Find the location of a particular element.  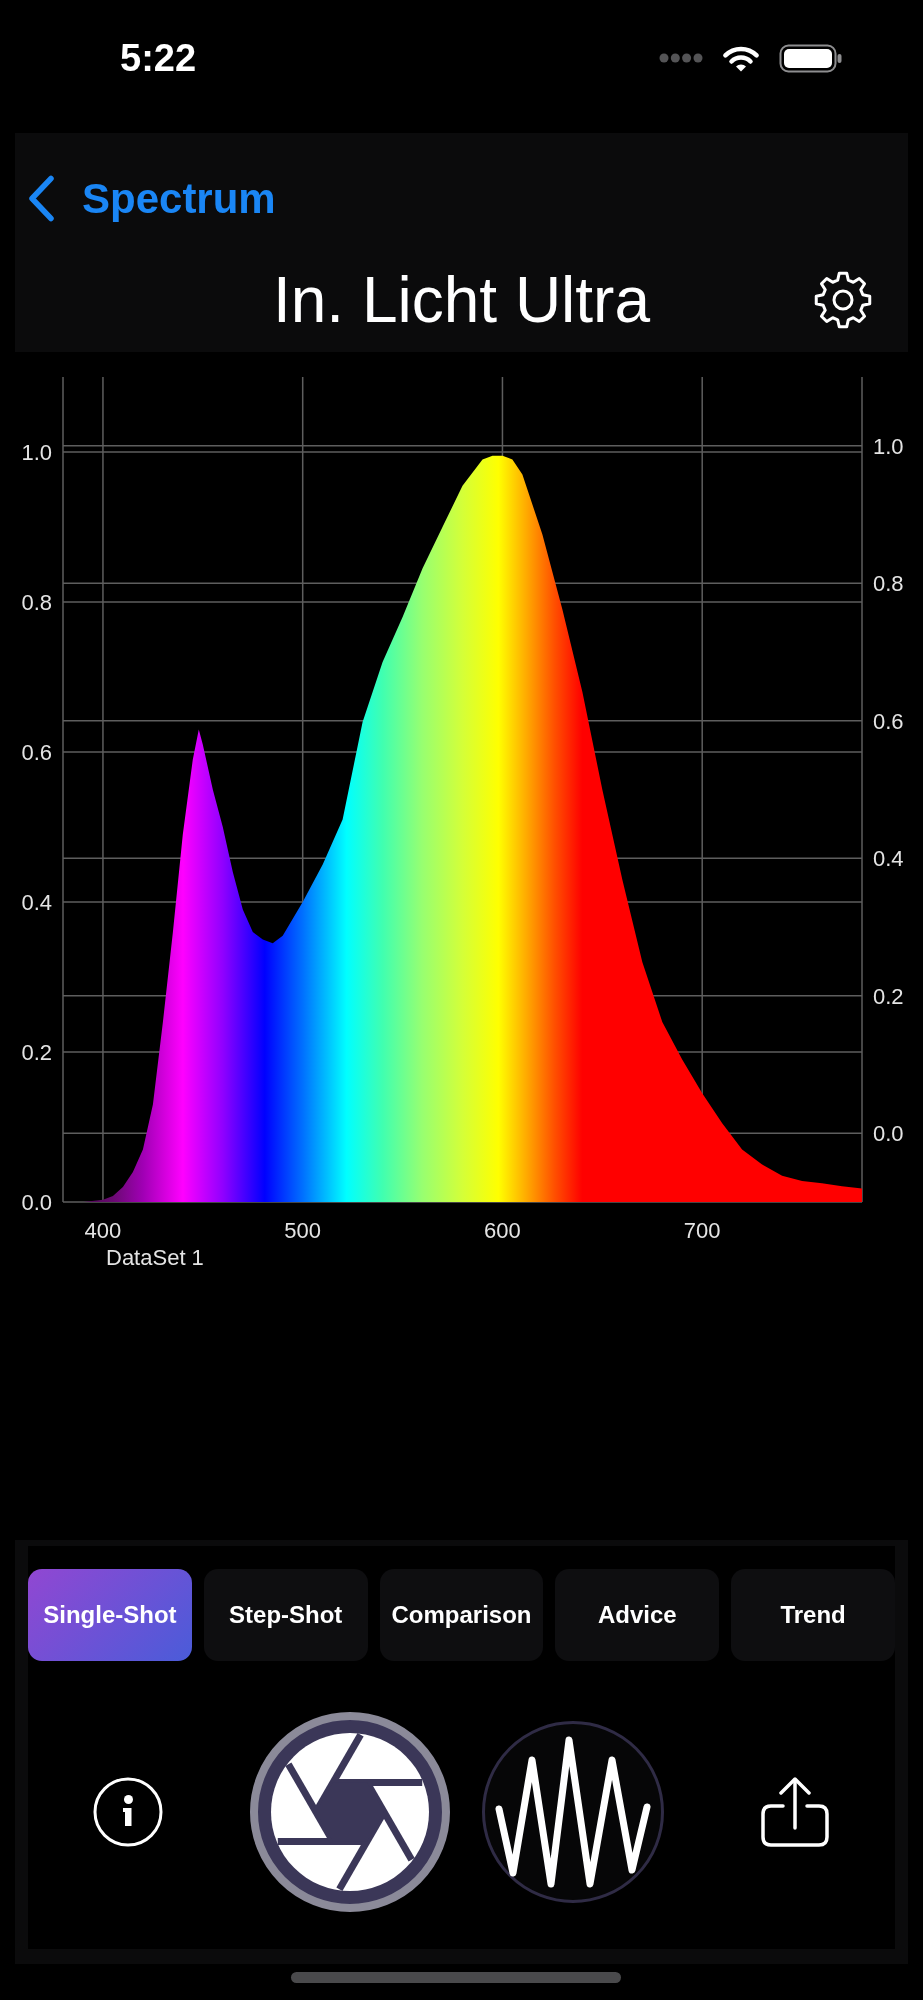

legend-label: DataSet 1 is located at coordinates (155, 1257).